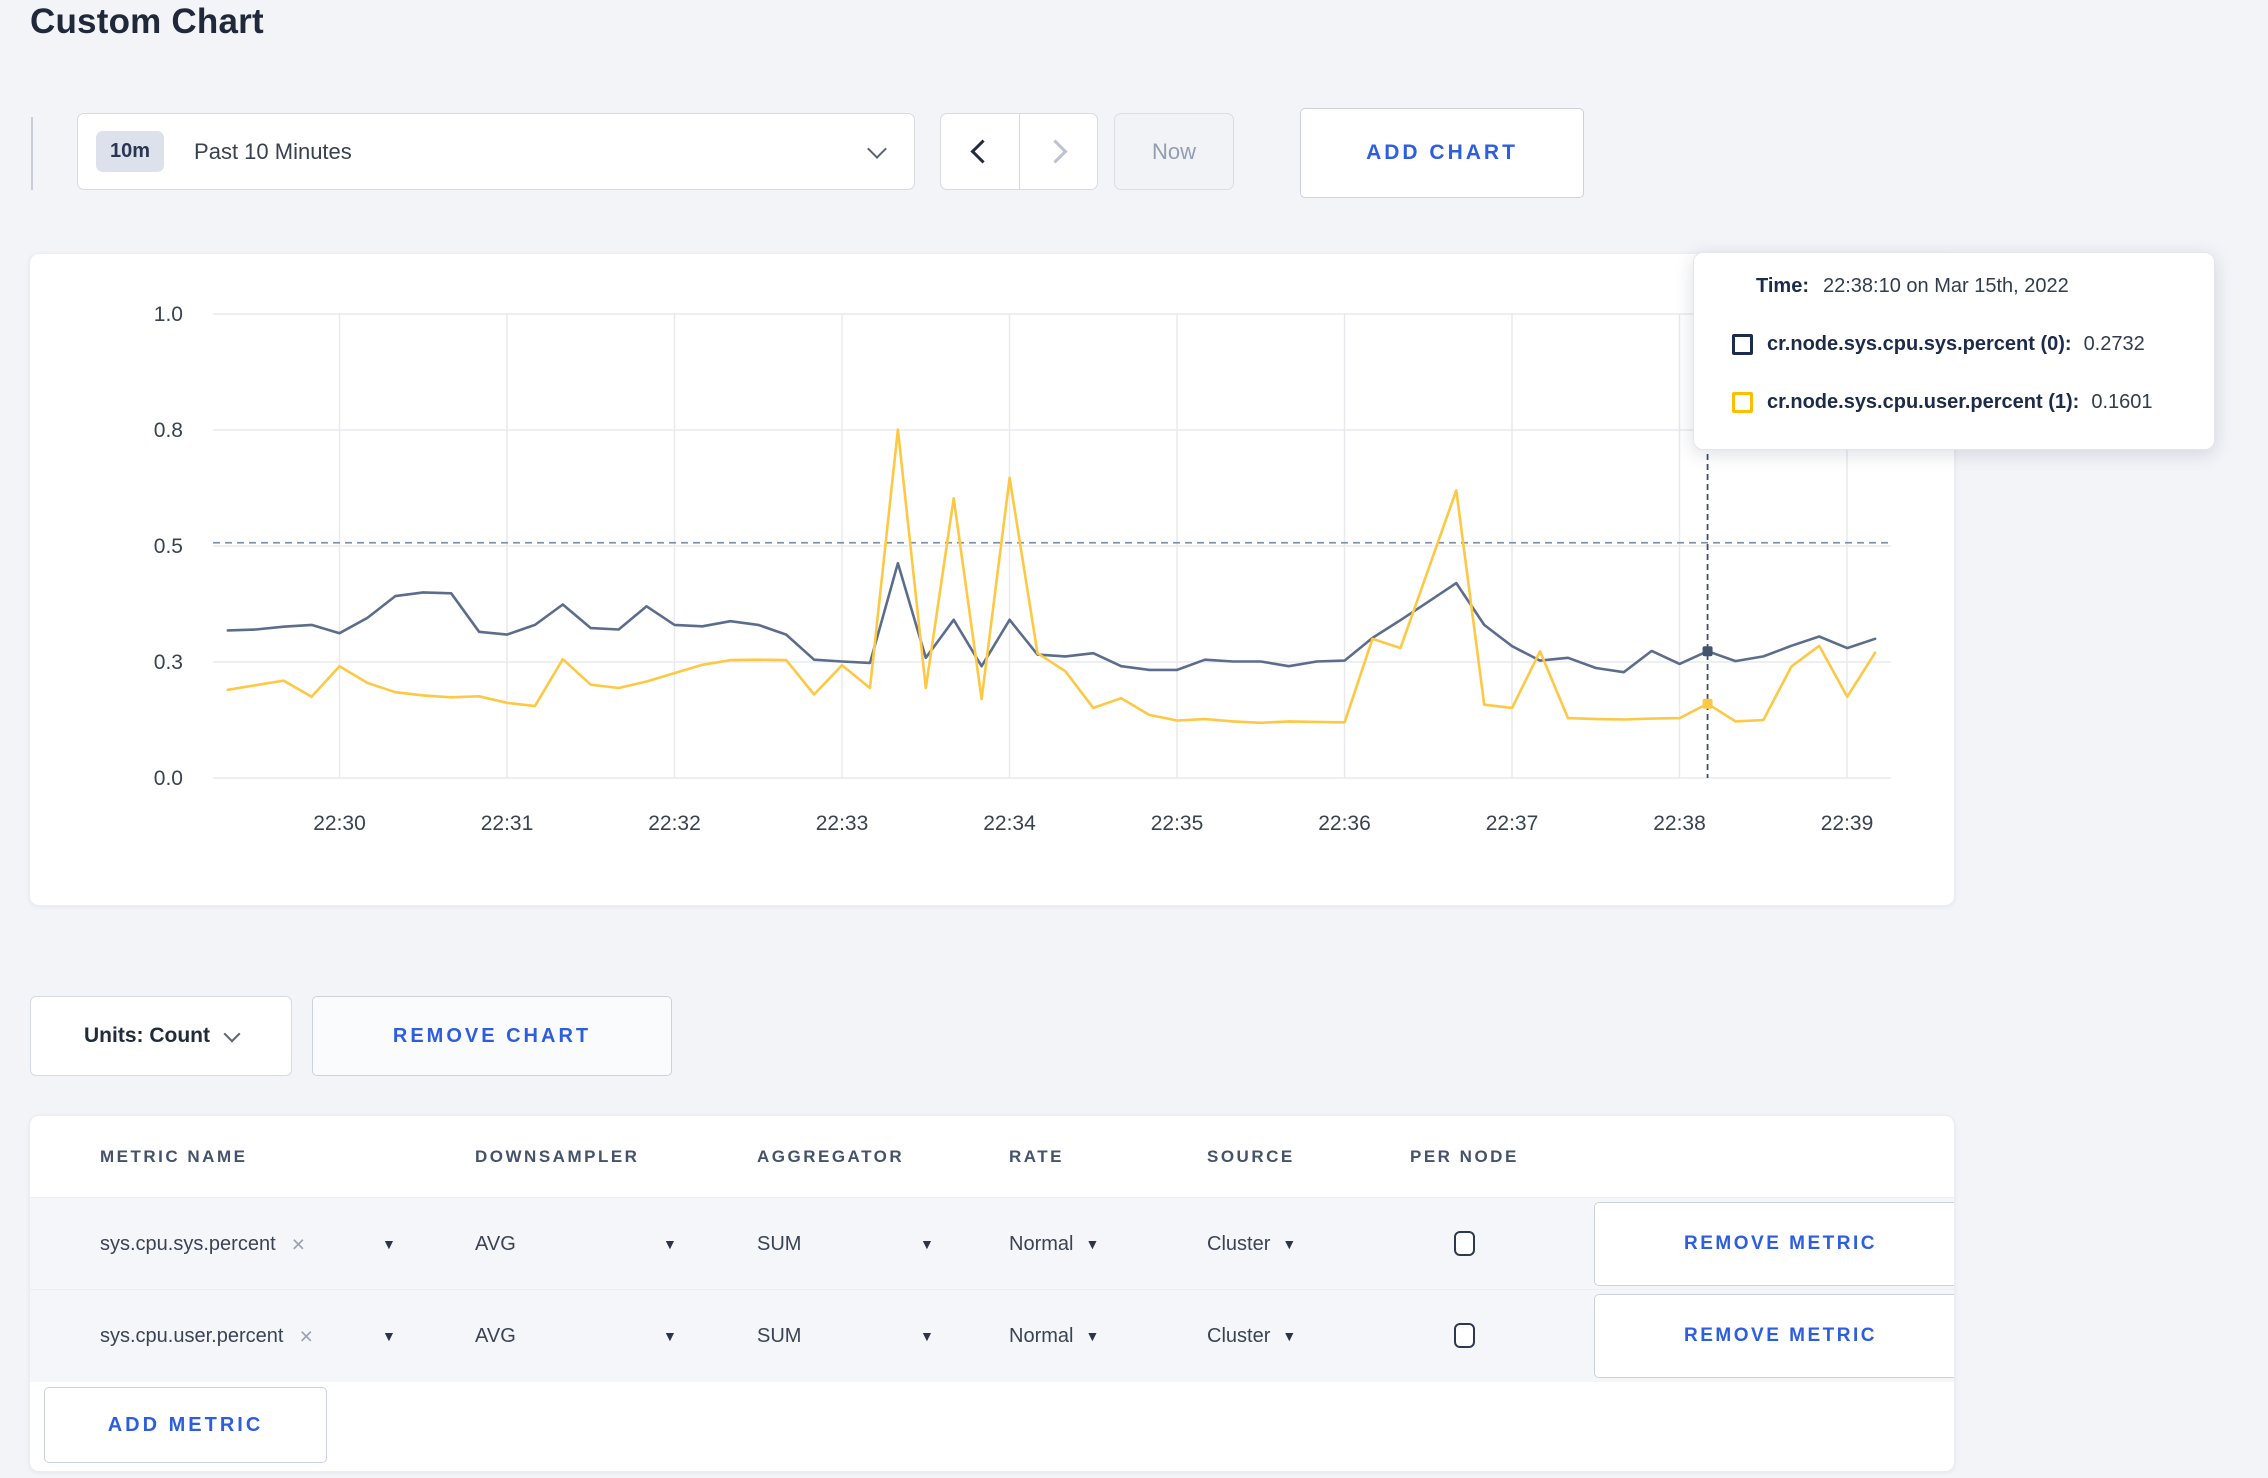 This screenshot has width=2268, height=1478. Describe the element at coordinates (206, 1336) in the screenshot. I see `metric-name-select: sys.cpu.user.percent ×` at that location.